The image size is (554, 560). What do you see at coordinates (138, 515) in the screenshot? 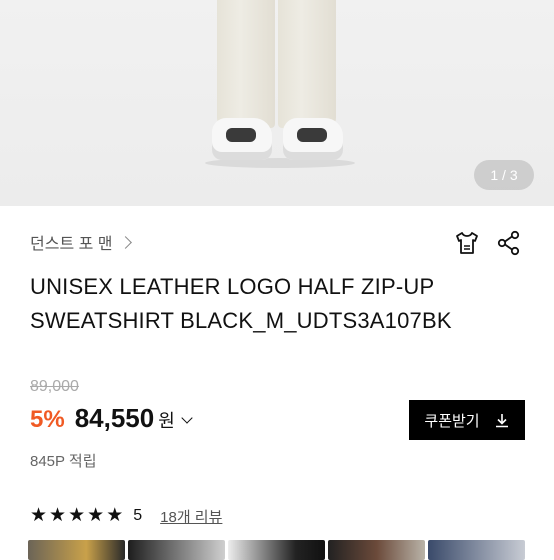
I see `rating-value: 5` at bounding box center [138, 515].